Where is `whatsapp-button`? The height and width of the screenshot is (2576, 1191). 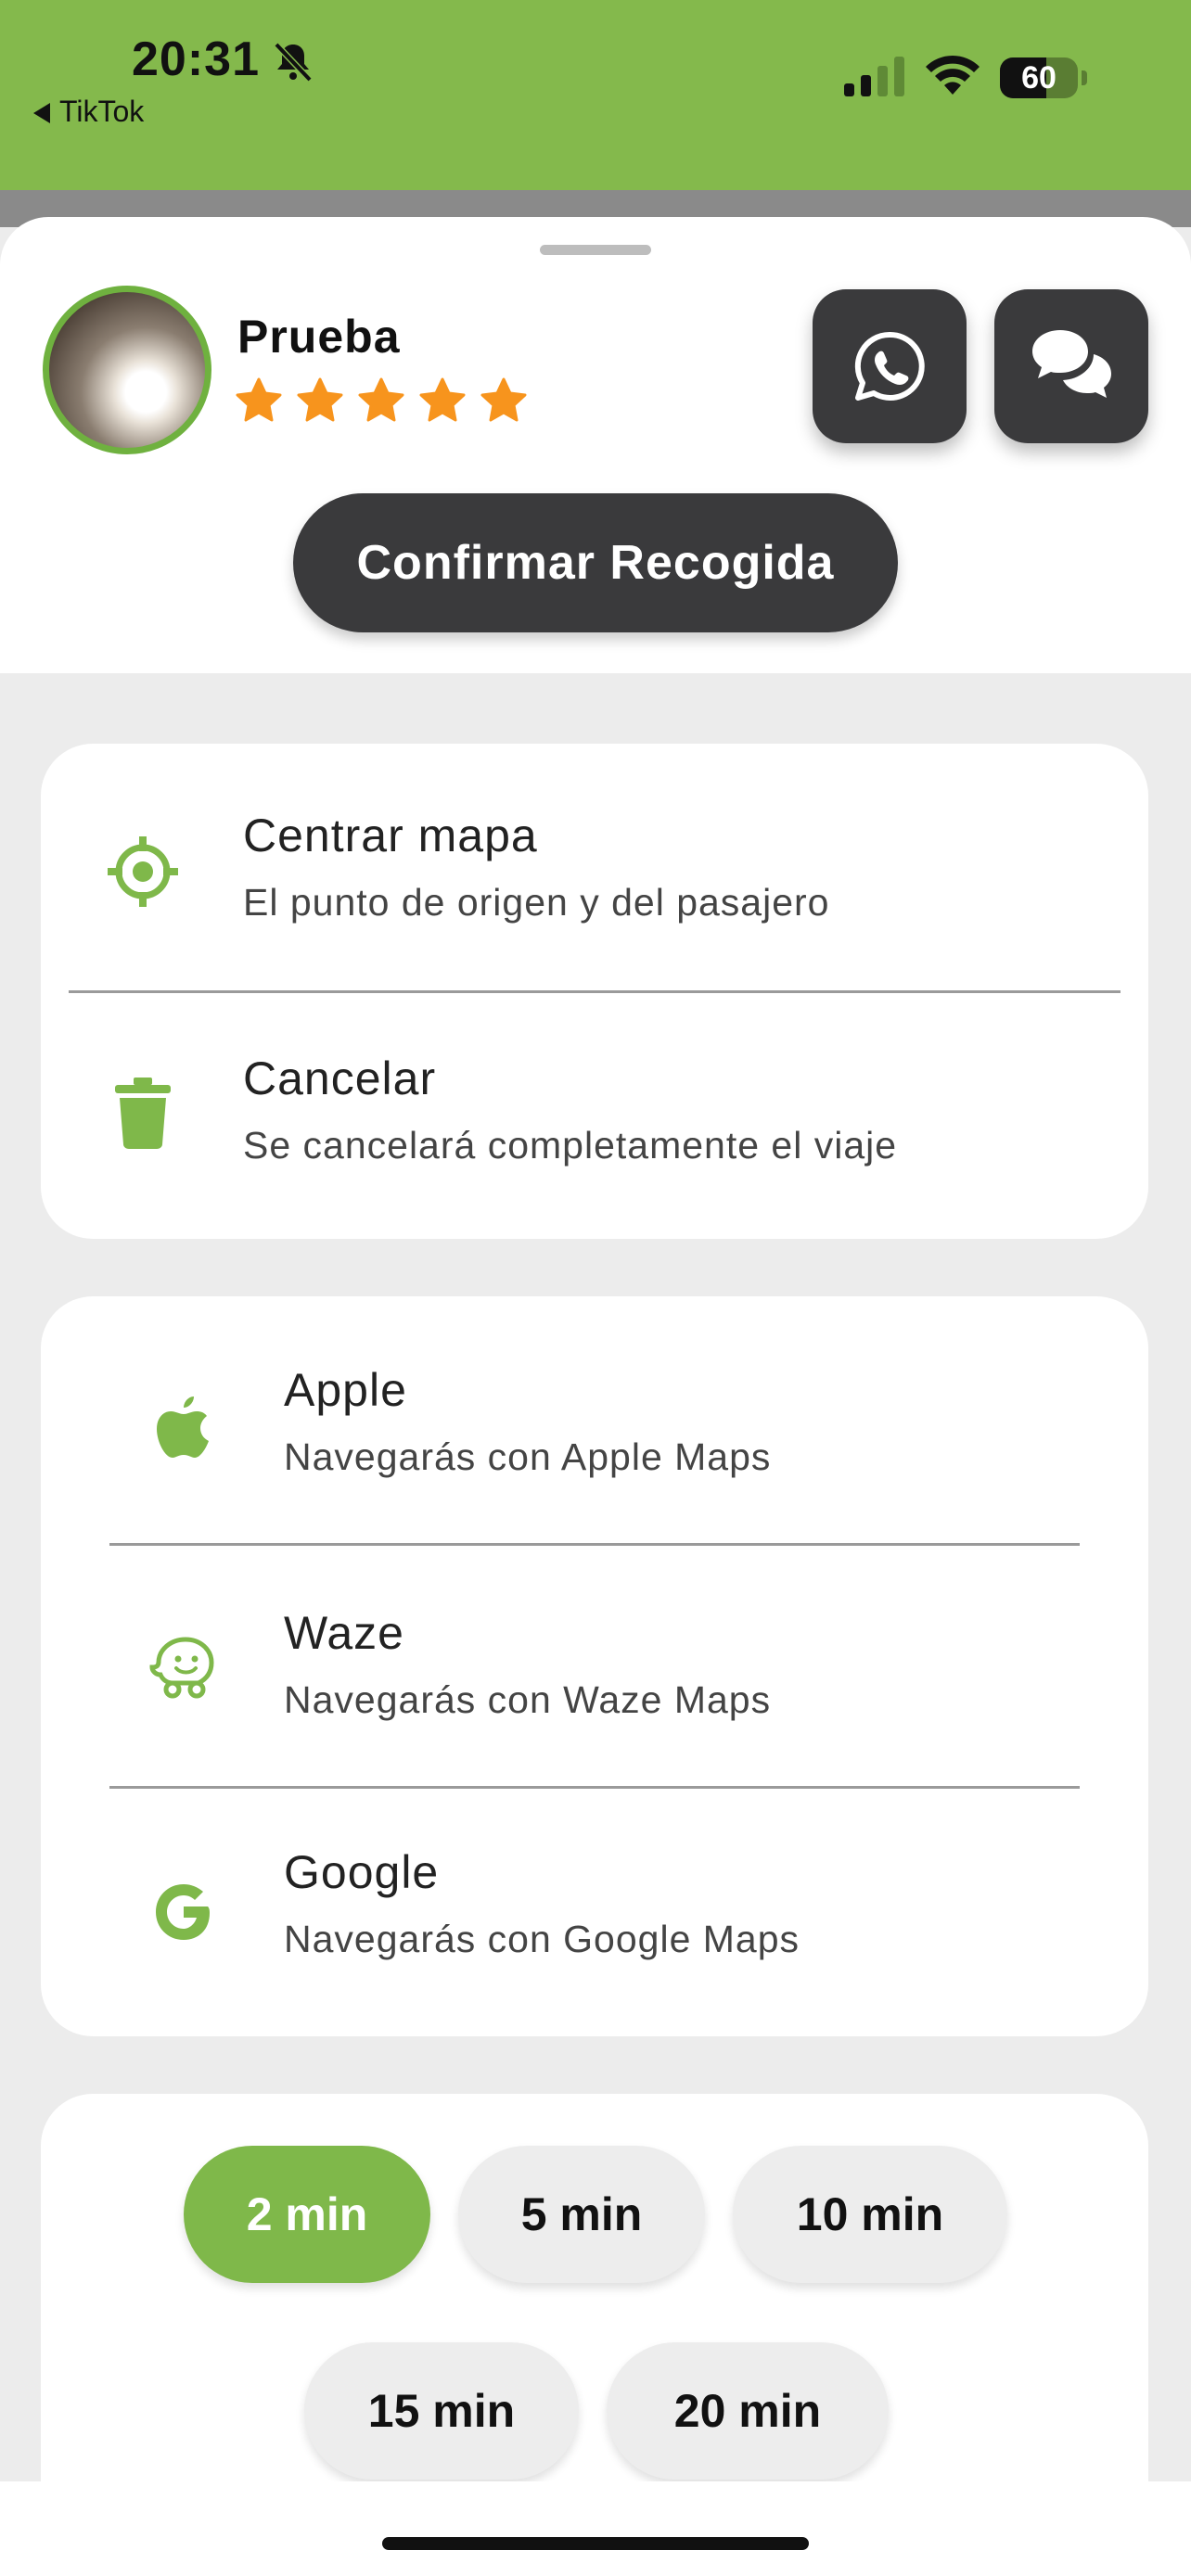
whatsapp-button is located at coordinates (890, 366).